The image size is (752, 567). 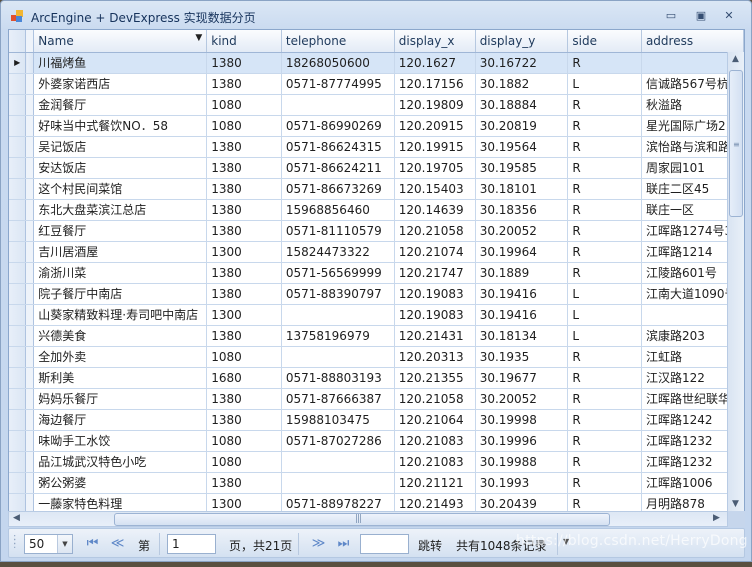 I want to click on cell-name: 海边餐厅, so click(x=120, y=420).